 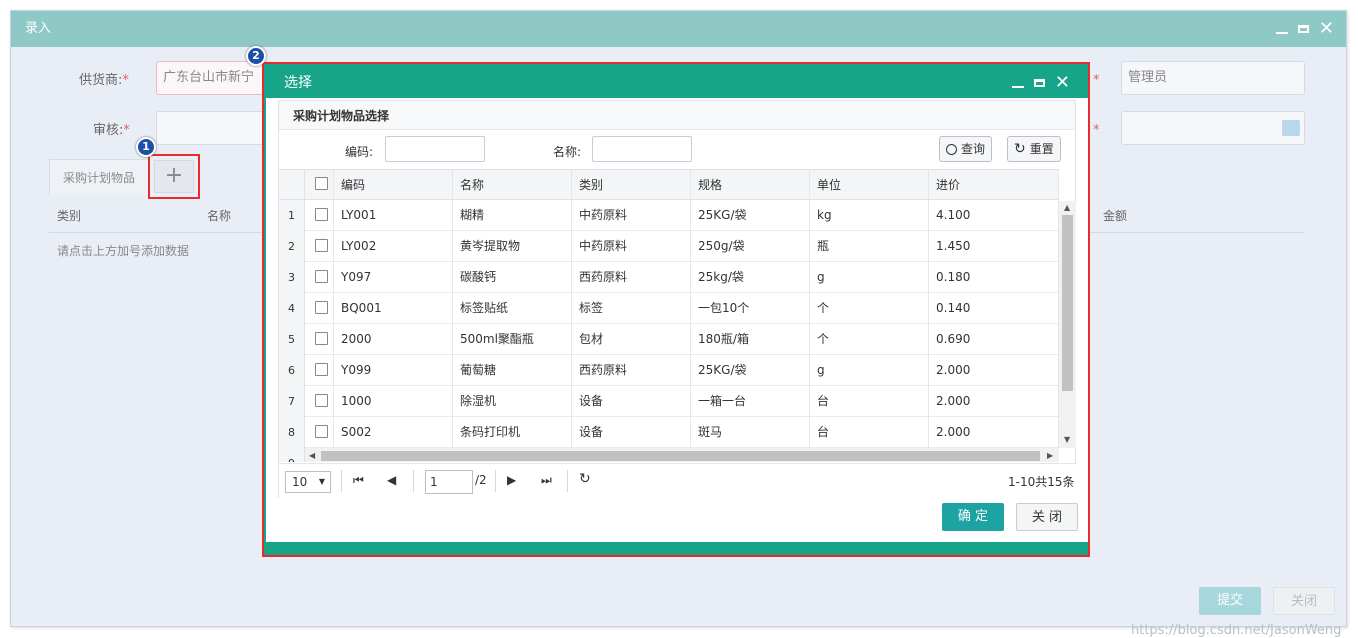 I want to click on cell-code: Y097, so click(x=356, y=277).